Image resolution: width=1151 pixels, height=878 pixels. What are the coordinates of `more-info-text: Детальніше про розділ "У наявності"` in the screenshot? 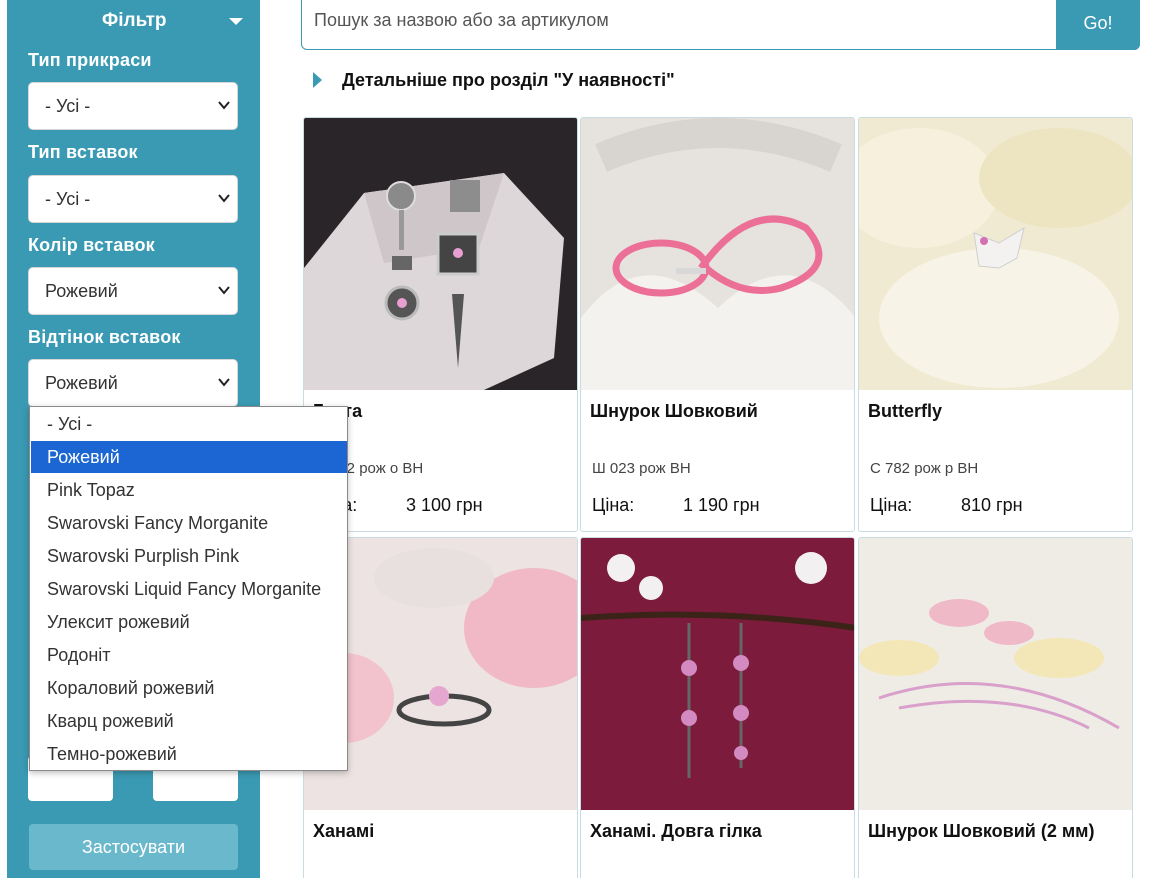 It's located at (508, 80).